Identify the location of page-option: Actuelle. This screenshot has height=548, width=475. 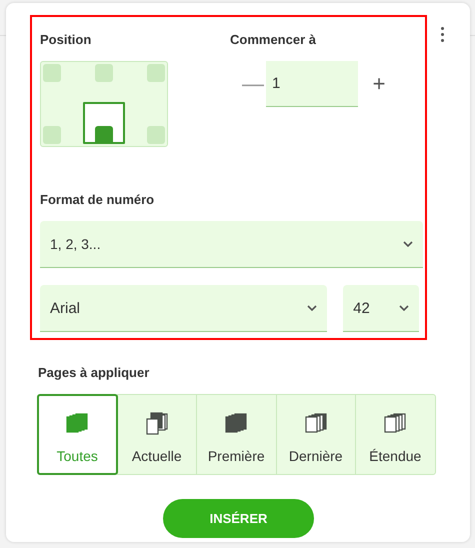
(156, 434).